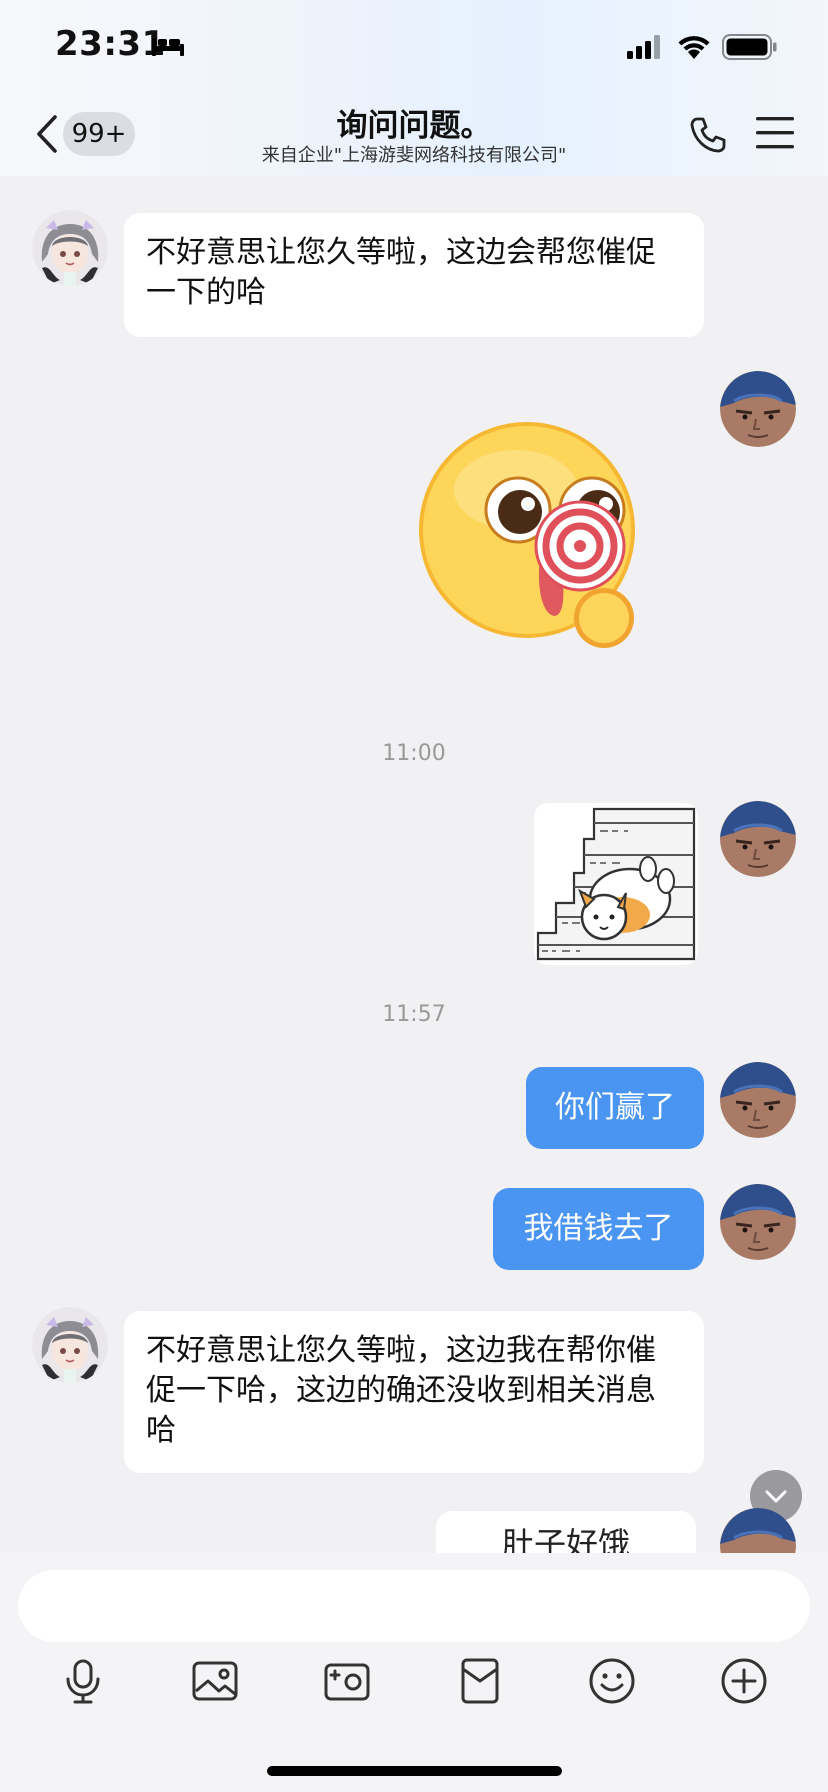 Image resolution: width=828 pixels, height=1792 pixels. What do you see at coordinates (99, 134) in the screenshot?
I see `unread-badge: 99+` at bounding box center [99, 134].